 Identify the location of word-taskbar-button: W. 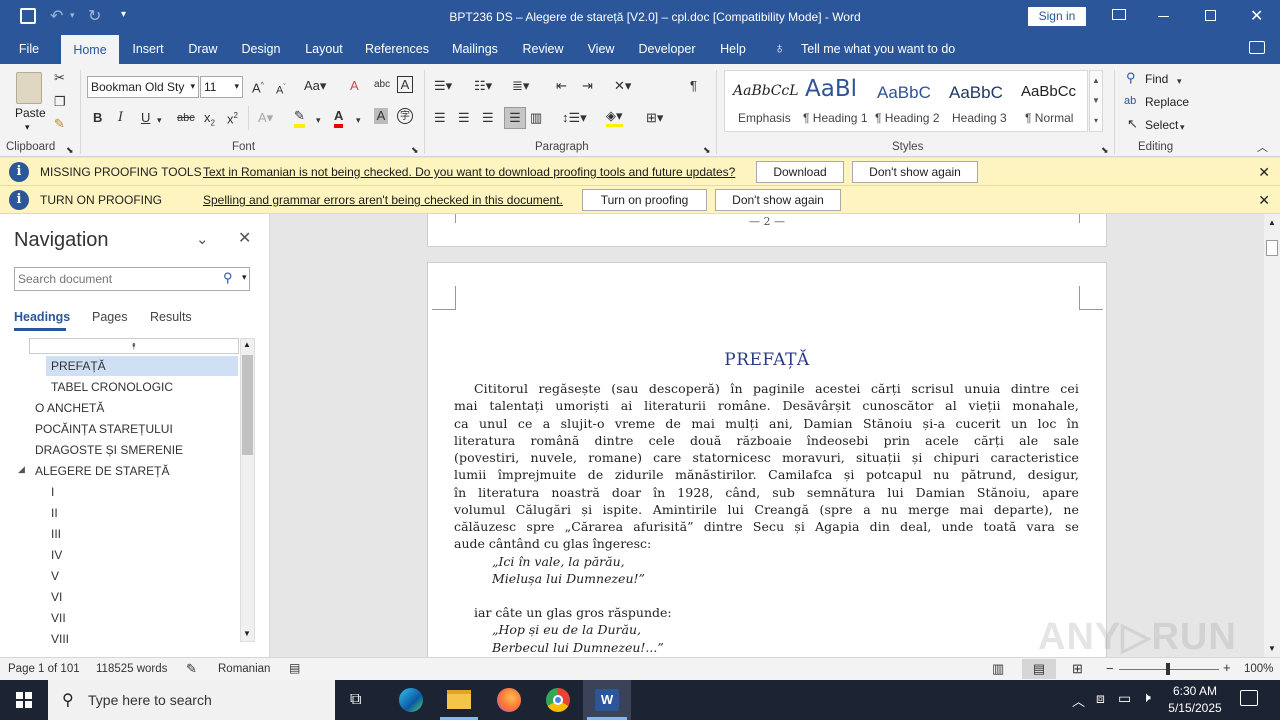
(607, 700).